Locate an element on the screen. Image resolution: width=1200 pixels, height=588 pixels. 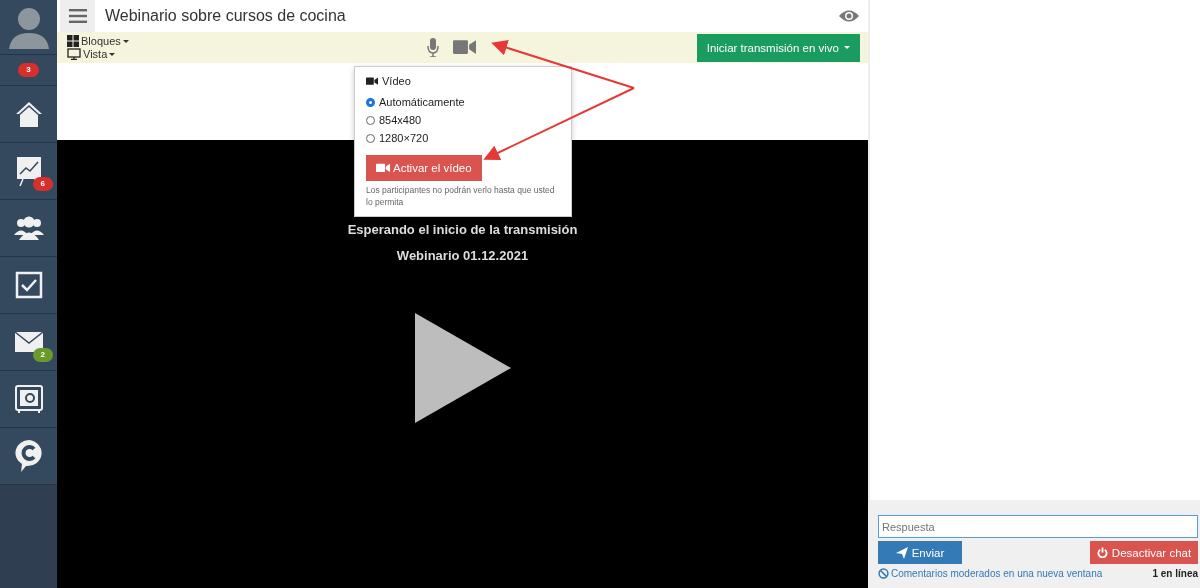
chat-logo-icon is located at coordinates (28, 456).